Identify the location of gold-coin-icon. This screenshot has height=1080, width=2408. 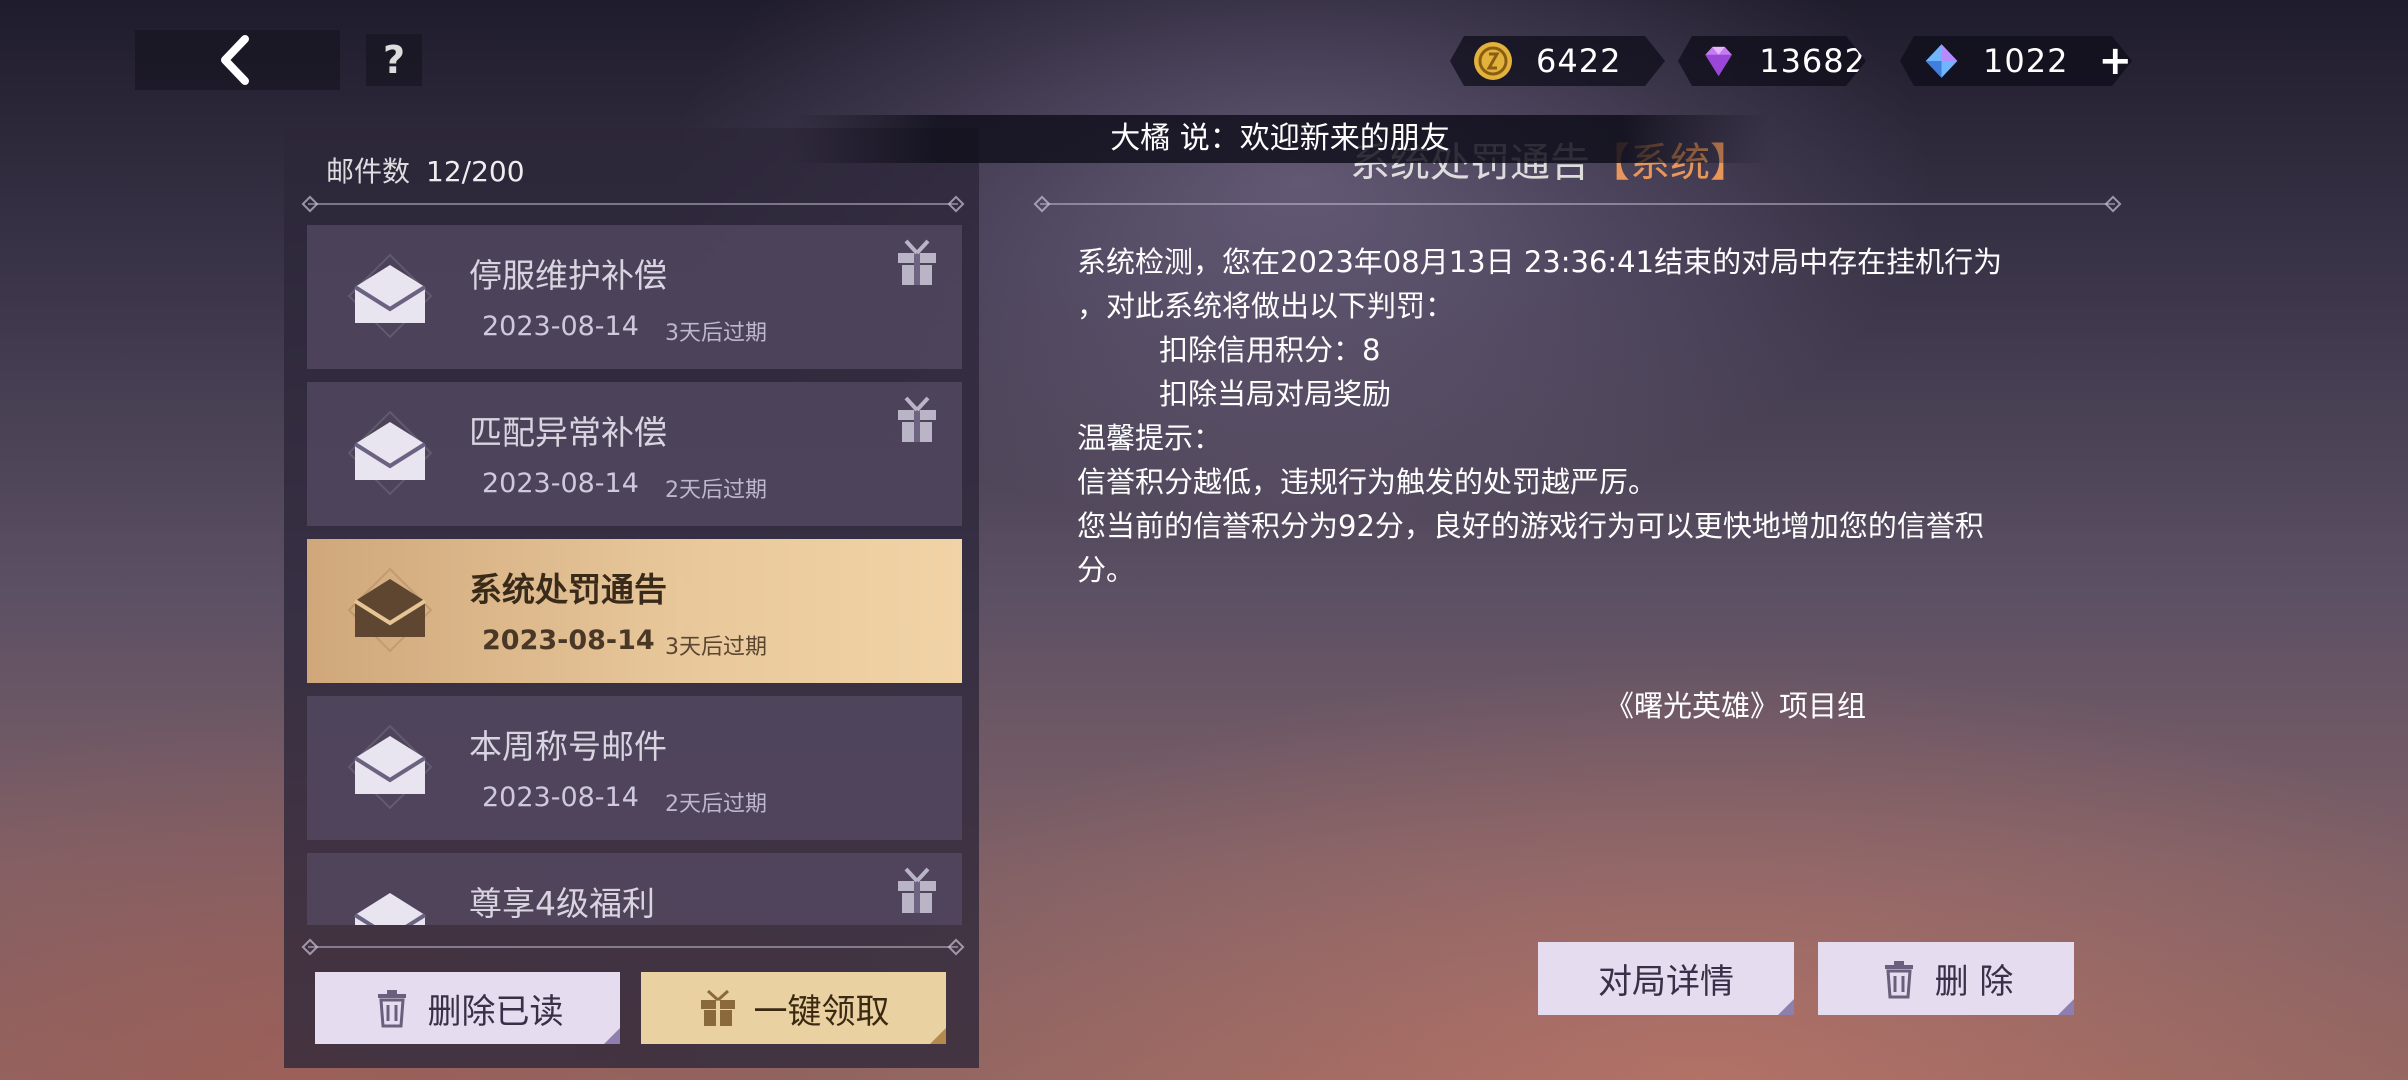
(1493, 61).